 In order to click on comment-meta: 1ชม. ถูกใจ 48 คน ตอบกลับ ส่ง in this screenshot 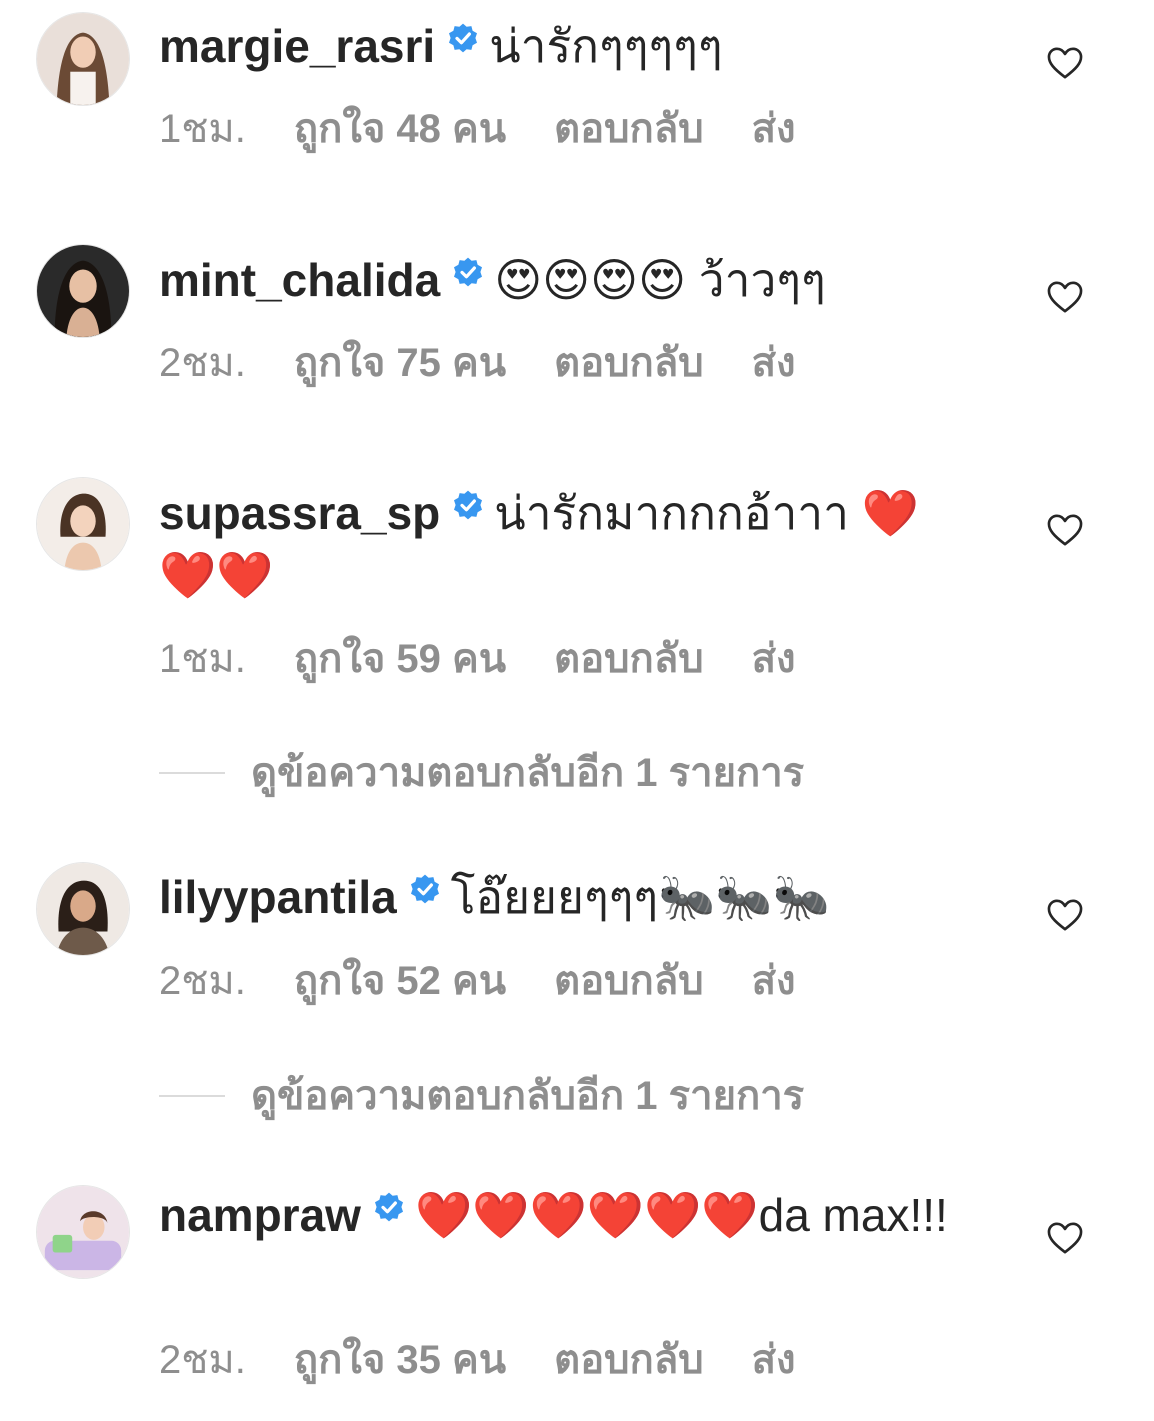, I will do `click(501, 129)`.